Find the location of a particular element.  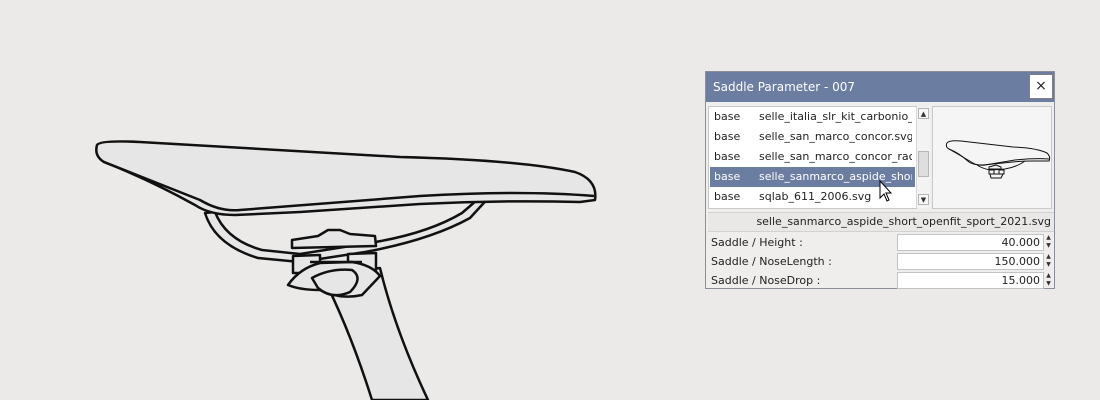

saddle-shell is located at coordinates (346, 178).